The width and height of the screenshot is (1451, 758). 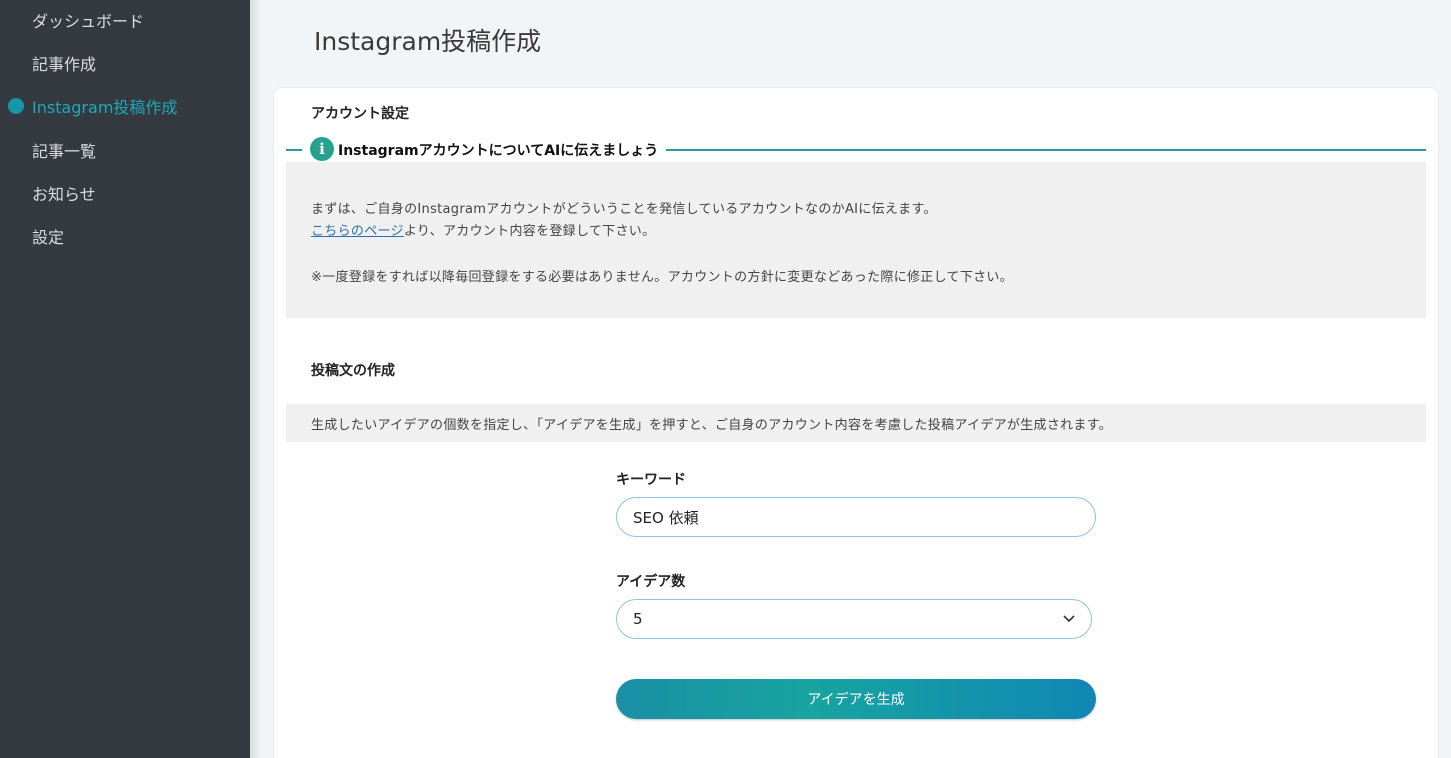 What do you see at coordinates (856, 517) in the screenshot?
I see `keyword-input` at bounding box center [856, 517].